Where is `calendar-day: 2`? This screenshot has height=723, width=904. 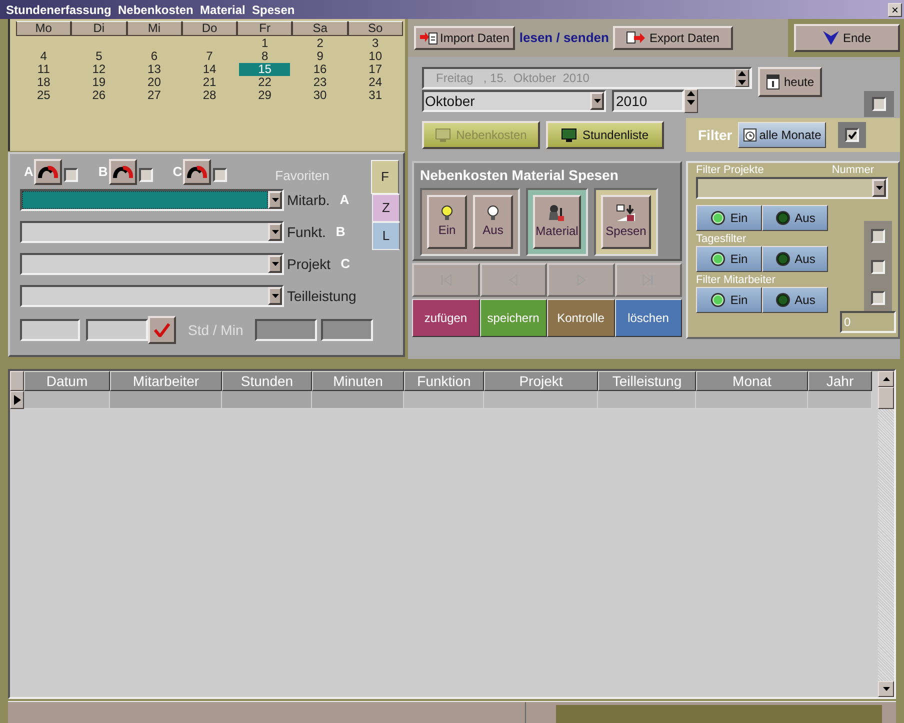 calendar-day: 2 is located at coordinates (320, 43).